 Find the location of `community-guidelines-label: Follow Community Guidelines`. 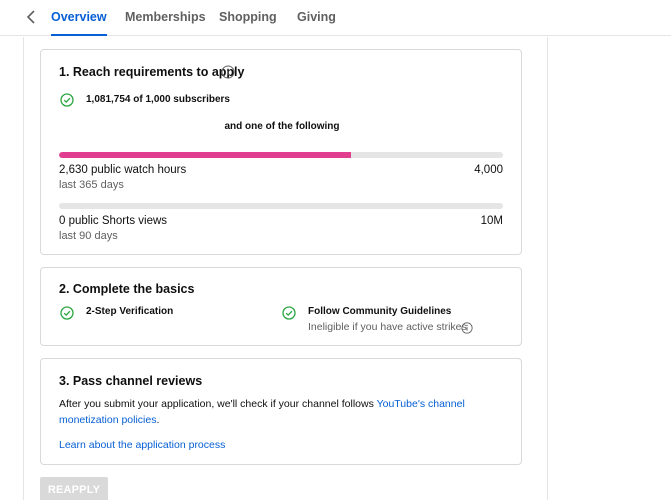

community-guidelines-label: Follow Community Guidelines is located at coordinates (380, 311).